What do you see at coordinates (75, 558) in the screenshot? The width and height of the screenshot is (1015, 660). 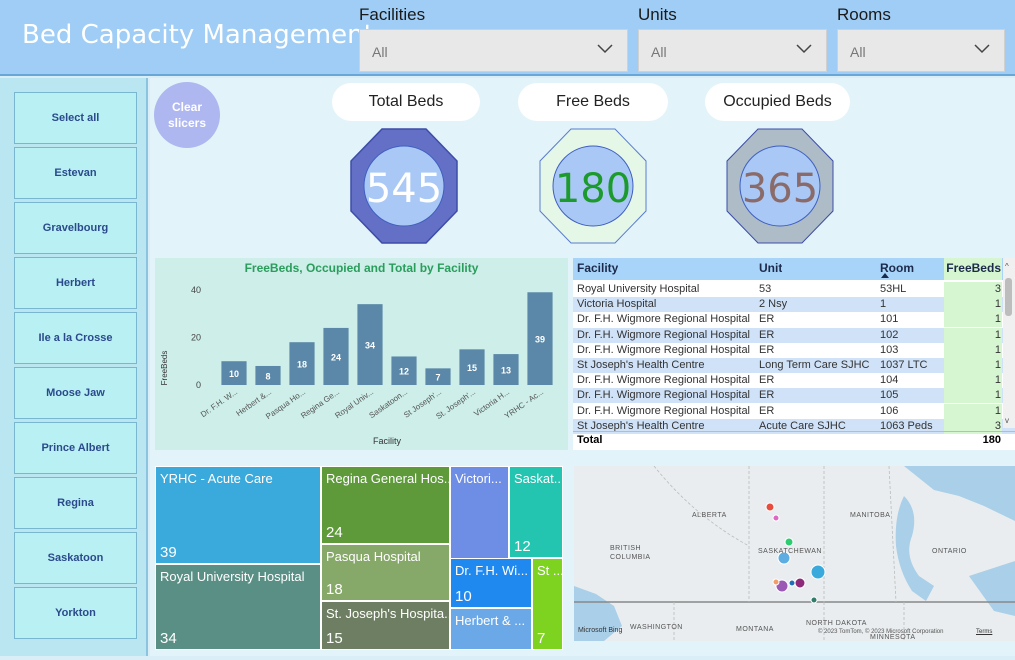 I see `facility-button-saskatoon: Saskatoon` at bounding box center [75, 558].